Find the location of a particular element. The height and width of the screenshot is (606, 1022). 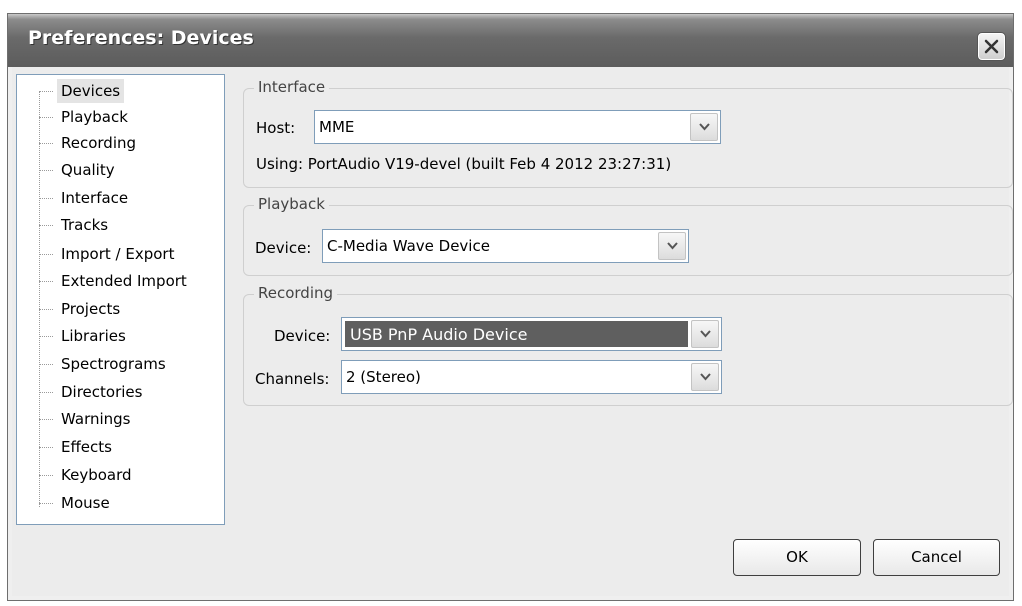

playback-legend: Playback is located at coordinates (291, 204).